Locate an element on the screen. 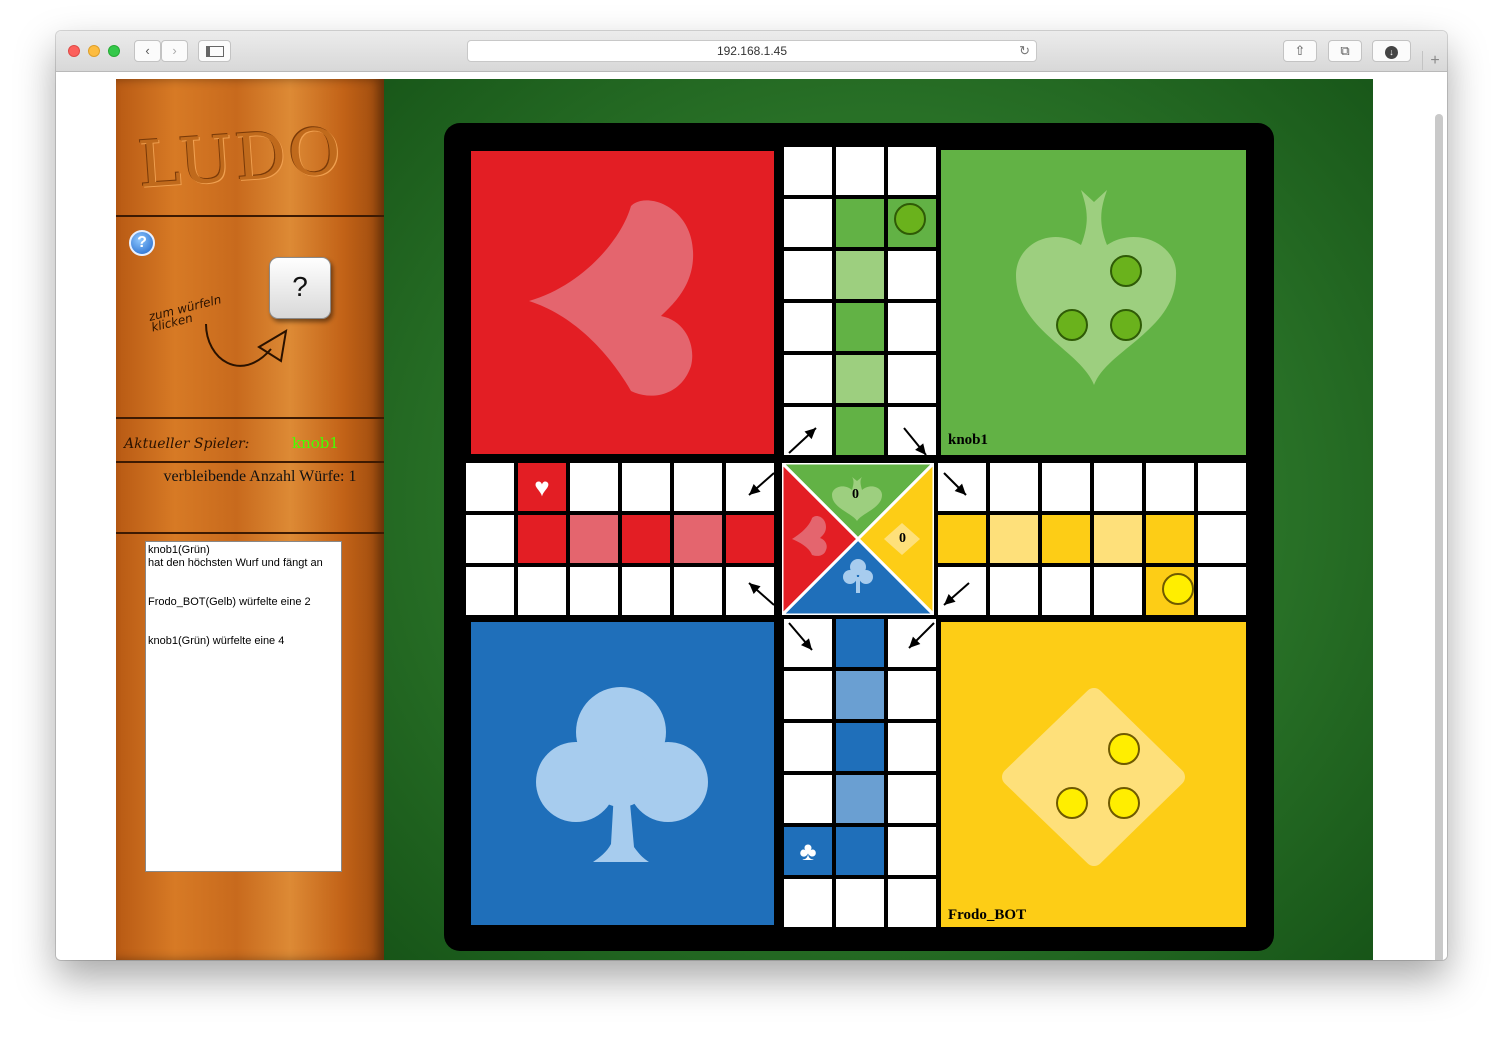 This screenshot has height=1040, width=1503. heart-icon: ♥ is located at coordinates (542, 487).